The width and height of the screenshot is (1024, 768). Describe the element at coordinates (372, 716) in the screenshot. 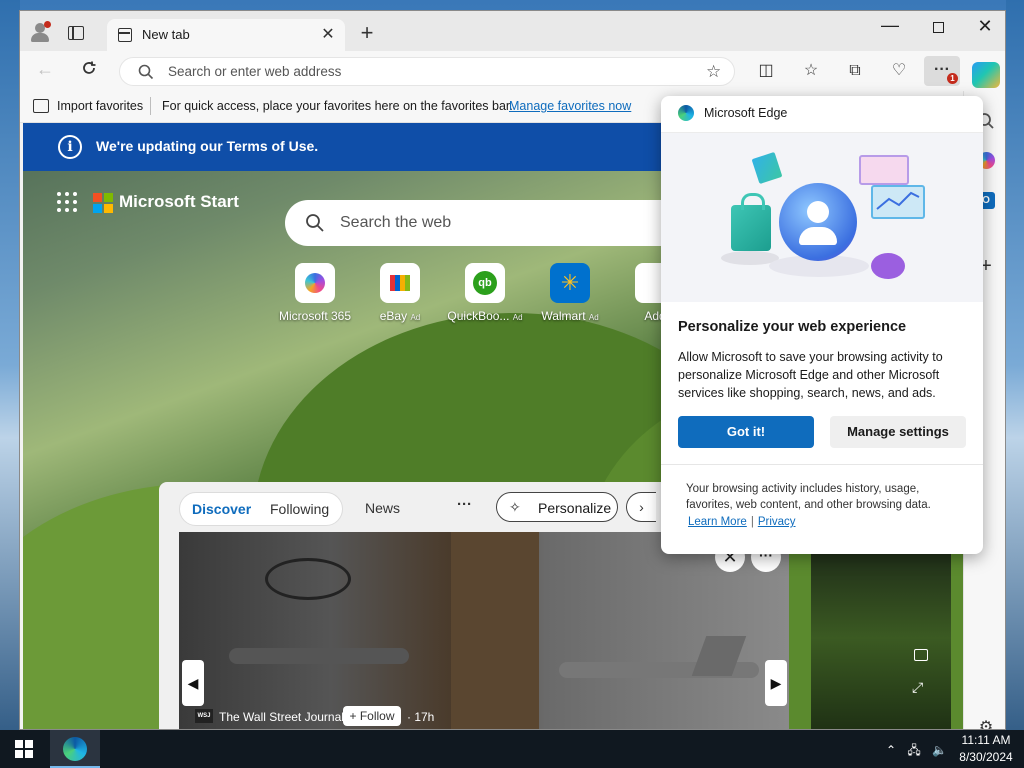

I see `follow-button: + Follow` at that location.